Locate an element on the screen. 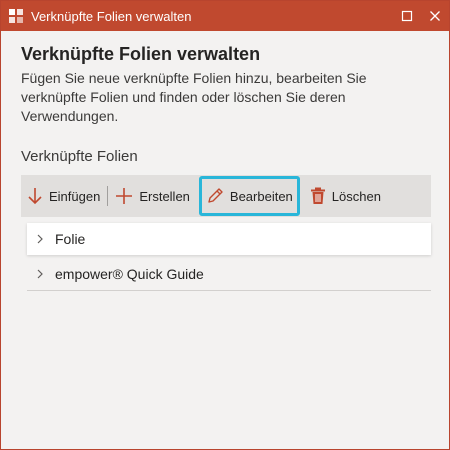 The image size is (450, 450). close-button is located at coordinates (435, 16).